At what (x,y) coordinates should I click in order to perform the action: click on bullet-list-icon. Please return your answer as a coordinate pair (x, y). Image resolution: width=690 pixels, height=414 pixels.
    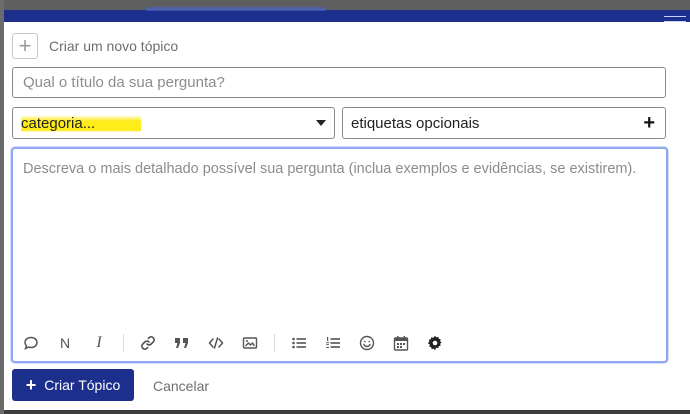
    Looking at the image, I should click on (299, 343).